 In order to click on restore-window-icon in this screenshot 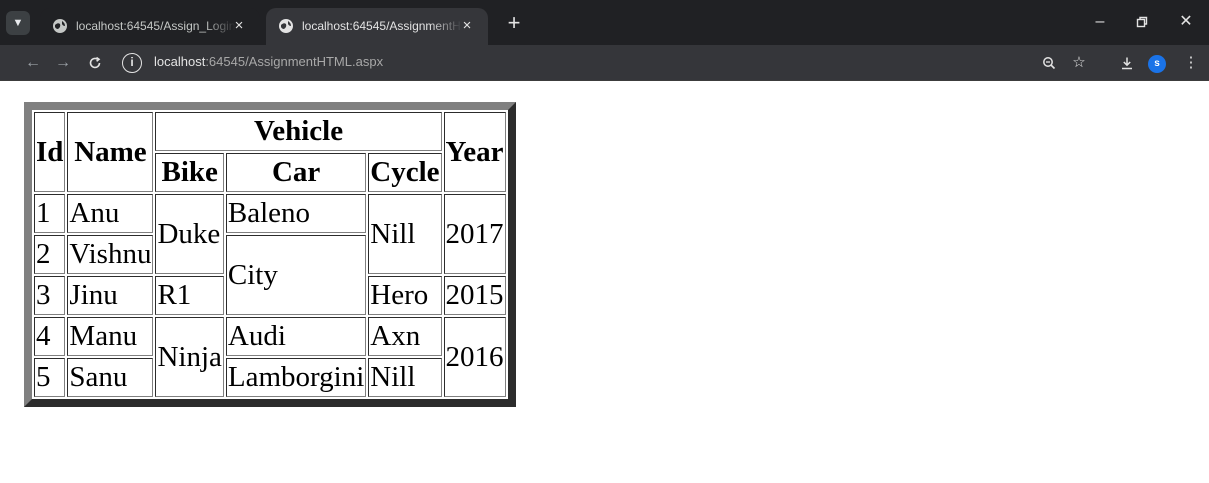, I will do `click(1142, 22)`.